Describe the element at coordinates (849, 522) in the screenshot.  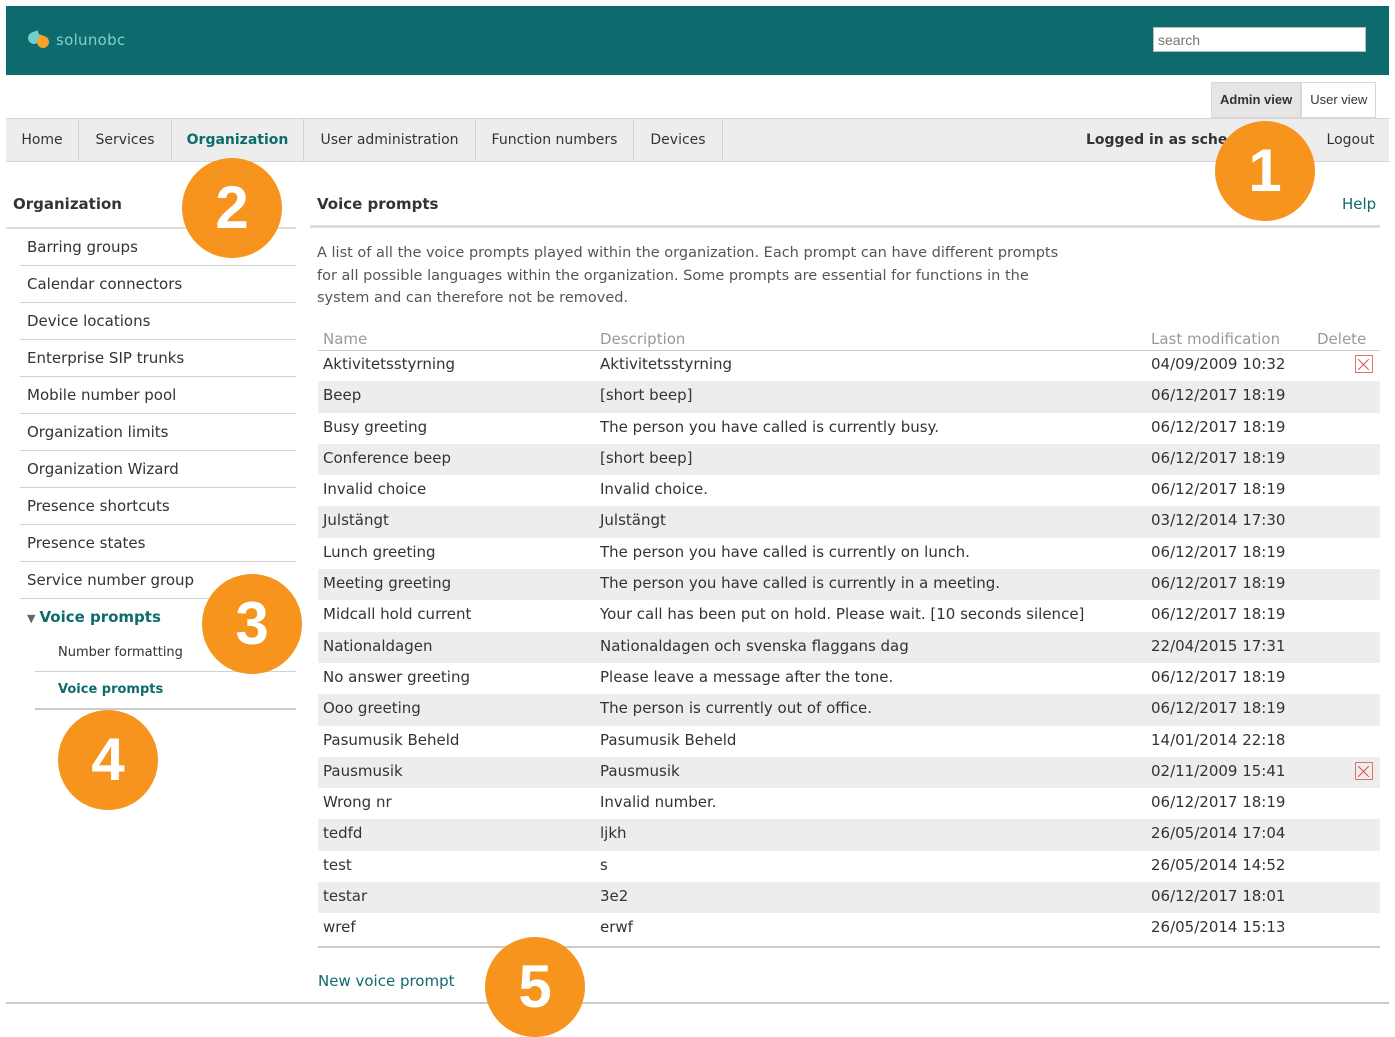
I see `table-row: Julstängt Julstängt 03/12/2014 17:30` at that location.